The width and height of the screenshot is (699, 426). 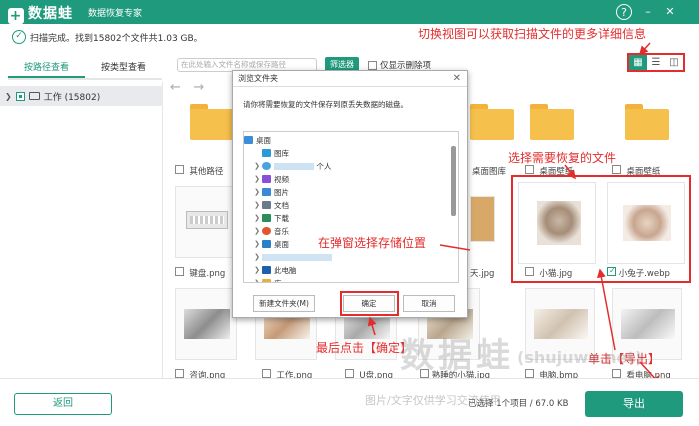 What do you see at coordinates (634, 404) in the screenshot?
I see `export-button: 导出` at bounding box center [634, 404].